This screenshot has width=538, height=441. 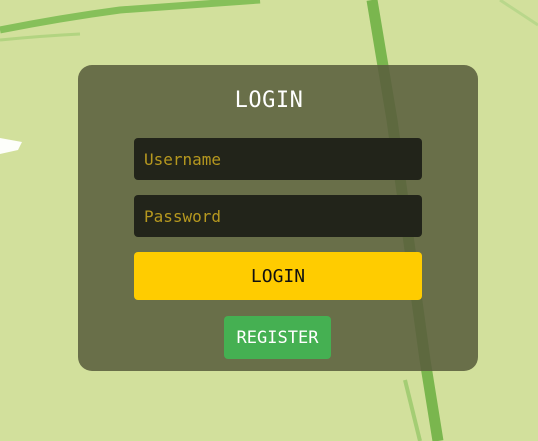 What do you see at coordinates (277, 337) in the screenshot?
I see `register-button: REGISTER` at bounding box center [277, 337].